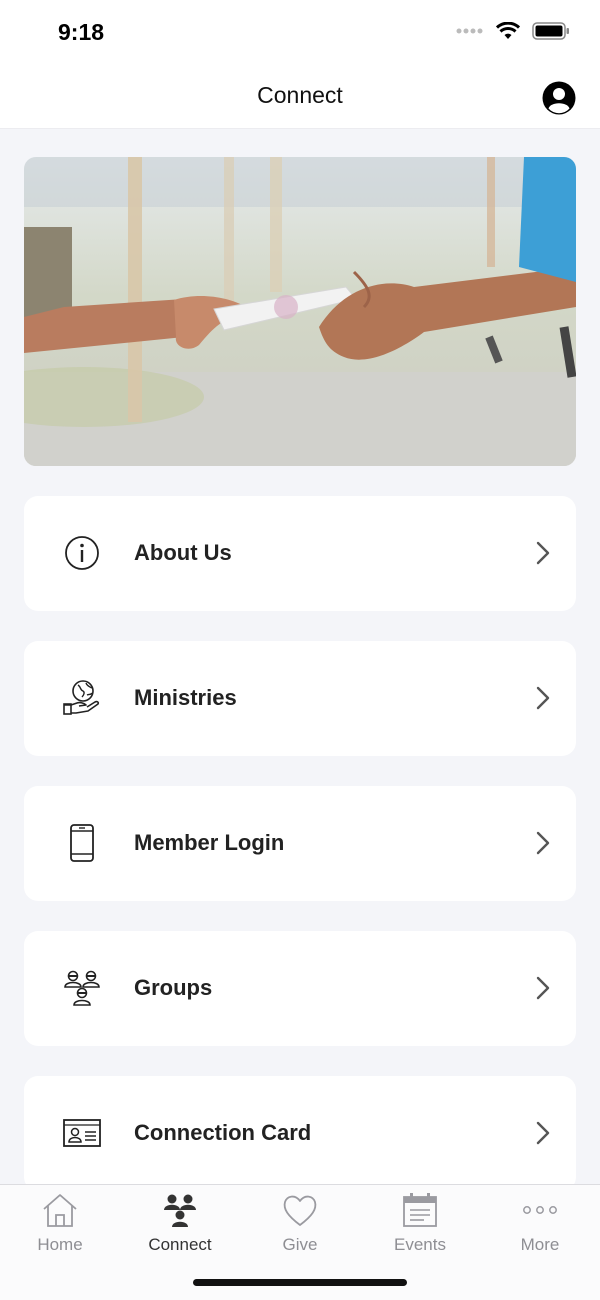 The width and height of the screenshot is (600, 1300). What do you see at coordinates (559, 98) in the screenshot?
I see `profile-icon` at bounding box center [559, 98].